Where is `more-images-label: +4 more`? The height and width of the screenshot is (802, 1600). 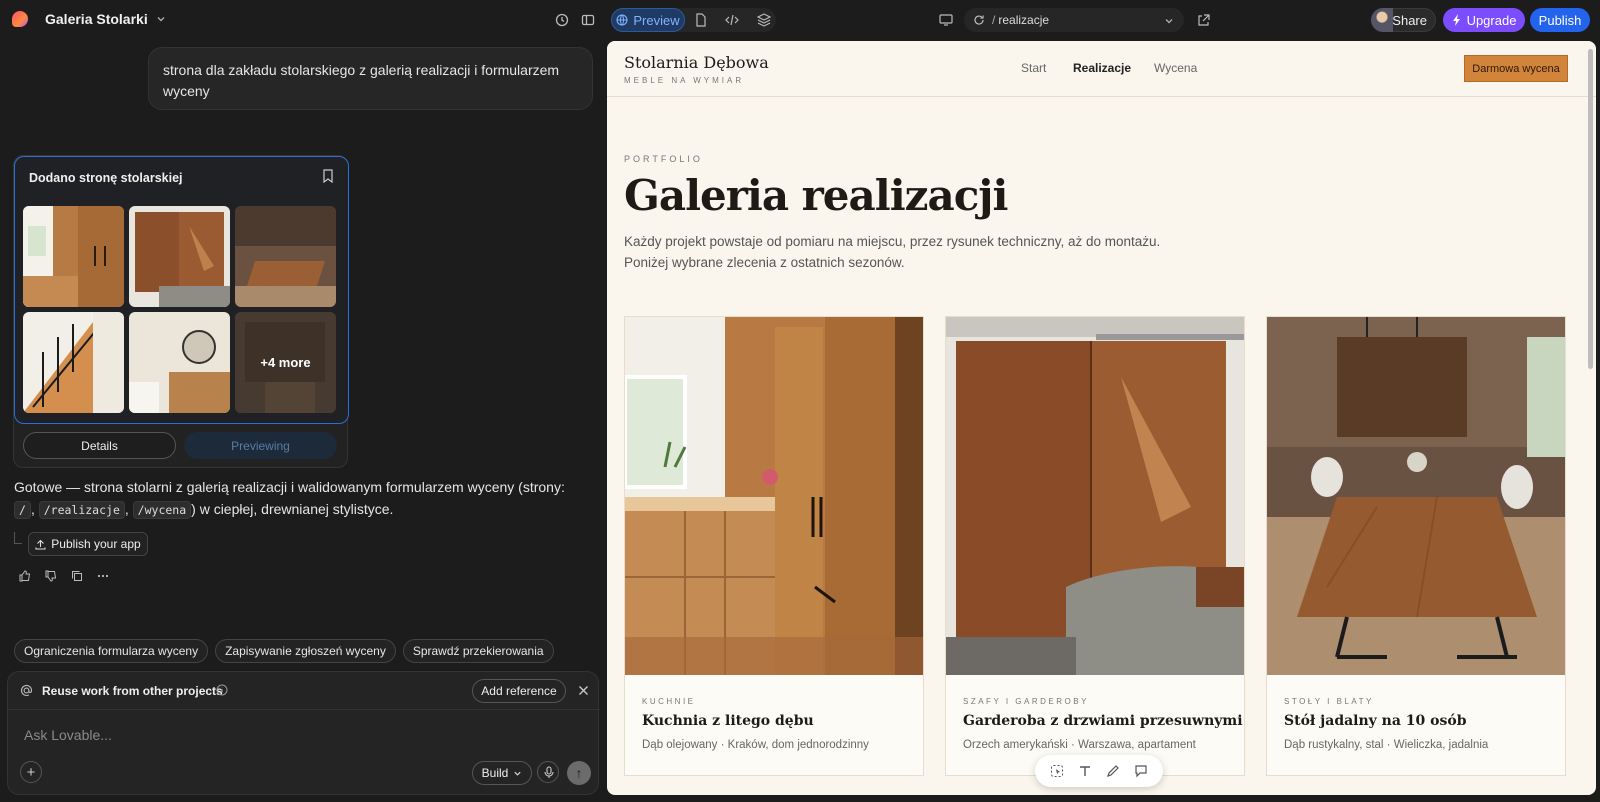 more-images-label: +4 more is located at coordinates (285, 362).